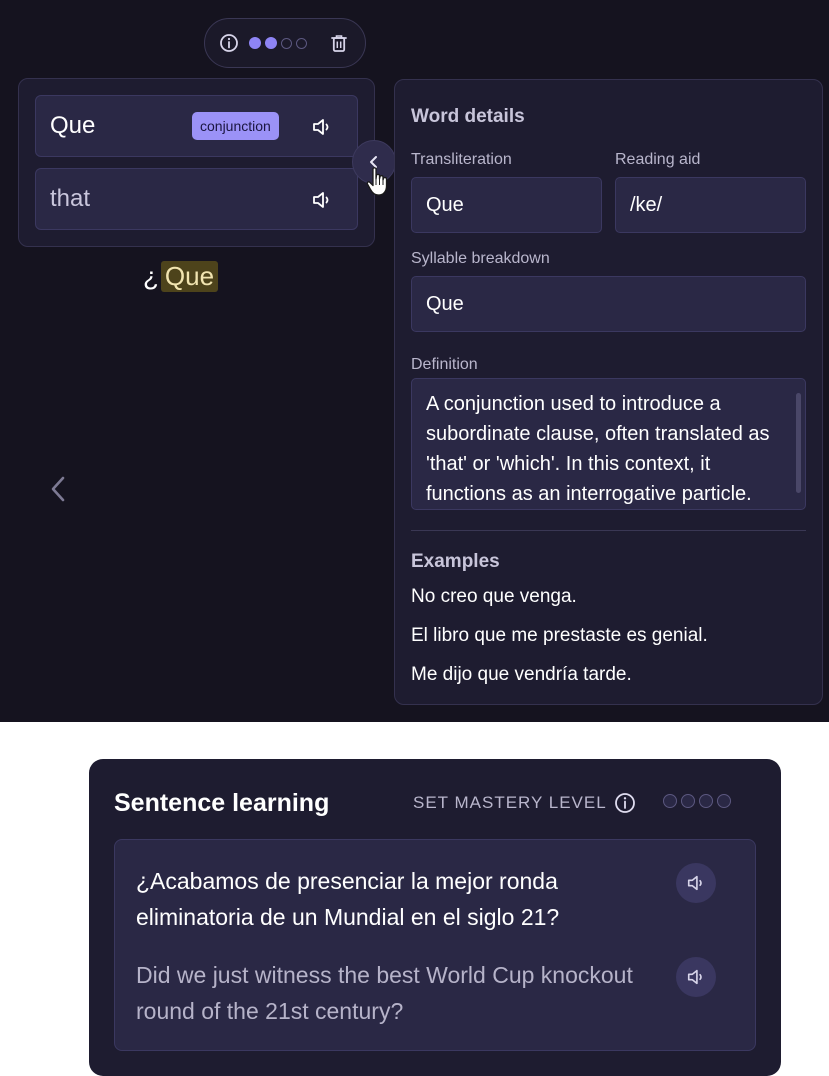 Image resolution: width=829 pixels, height=1076 pixels. I want to click on set-mastery-level-label: SET MASTERY LEVEL, so click(510, 802).